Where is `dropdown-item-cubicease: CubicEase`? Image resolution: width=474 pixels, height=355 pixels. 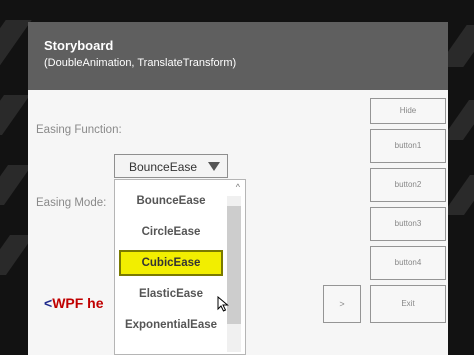 dropdown-item-cubicease: CubicEase is located at coordinates (171, 263).